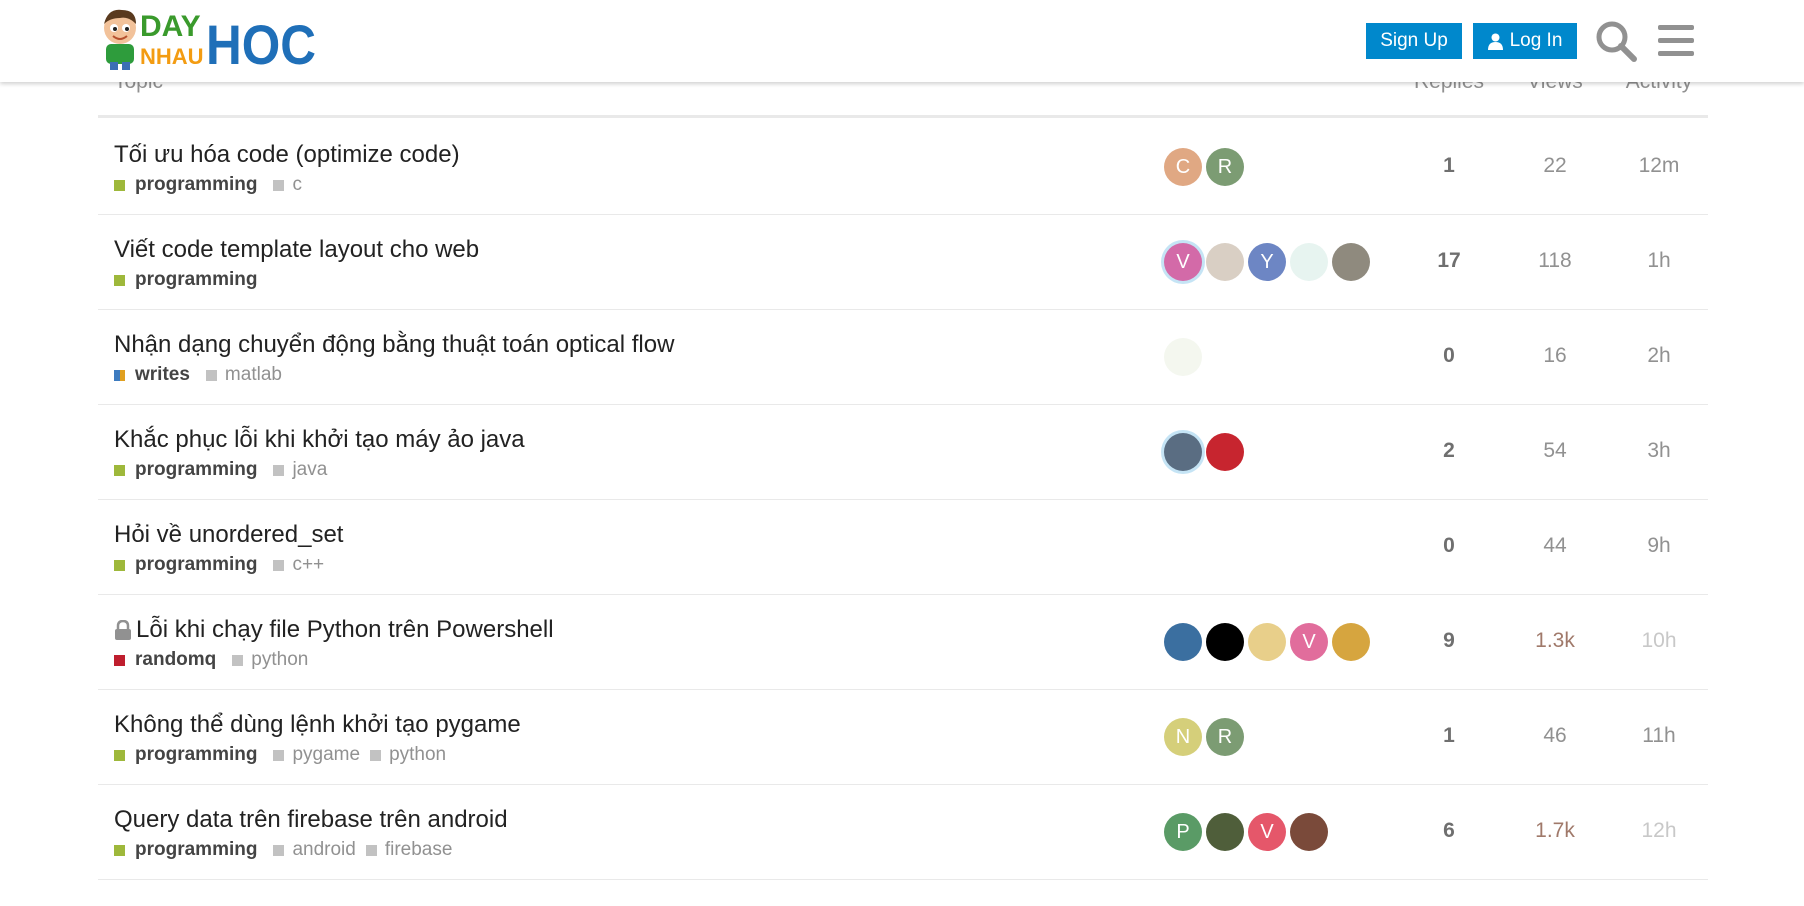 This screenshot has width=1804, height=906. What do you see at coordinates (1555, 735) in the screenshot?
I see `views-count: 46` at bounding box center [1555, 735].